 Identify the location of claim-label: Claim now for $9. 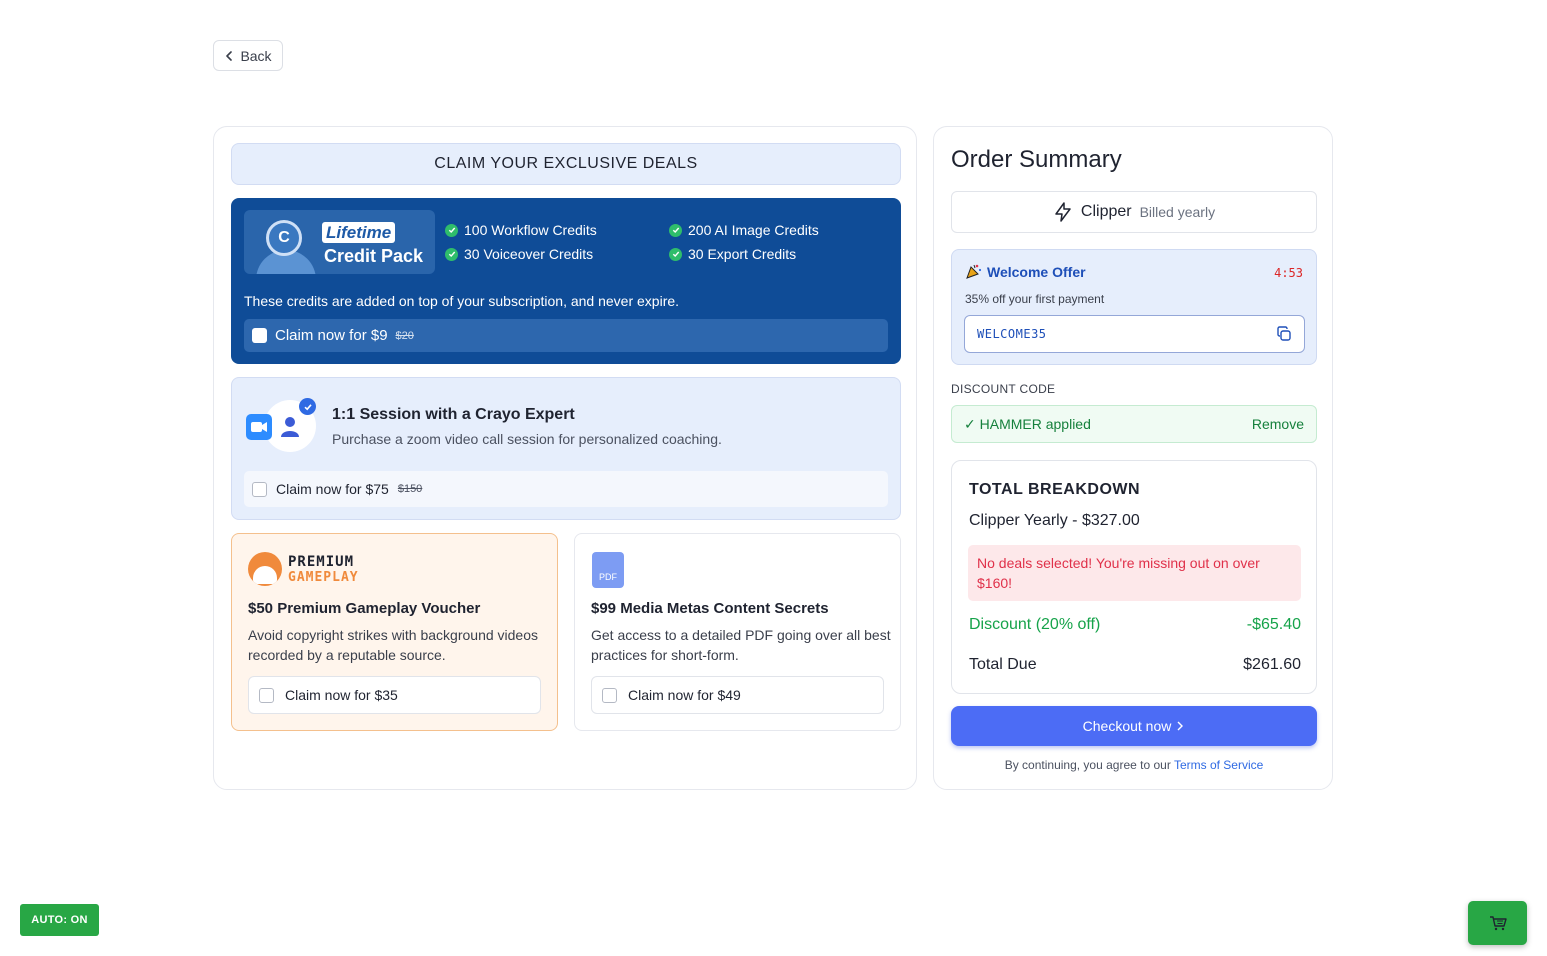
(331, 335).